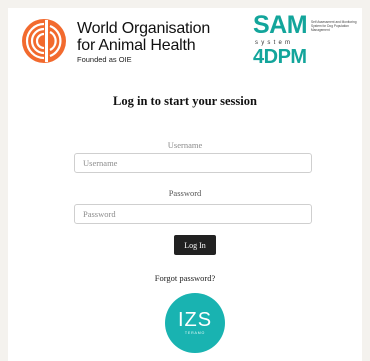 Image resolution: width=370 pixels, height=361 pixels. Describe the element at coordinates (44, 41) in the screenshot. I see `woah-logo-icon` at that location.